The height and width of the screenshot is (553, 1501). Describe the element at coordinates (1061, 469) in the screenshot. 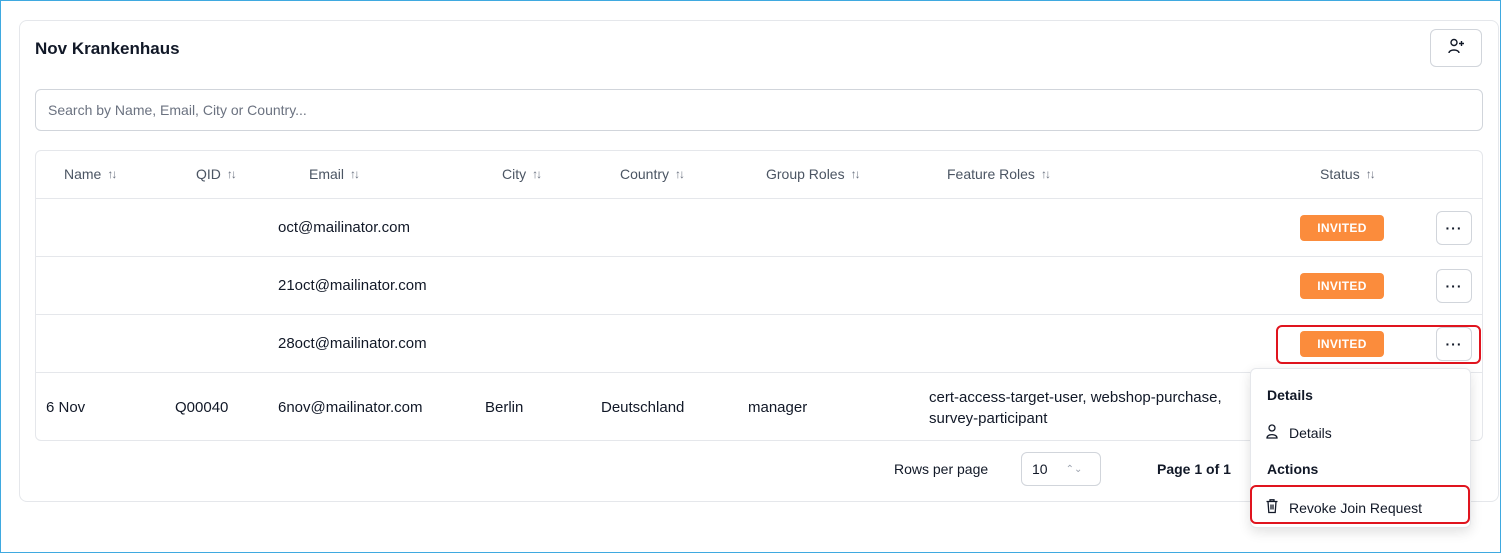

I see `rows-per-page-select: 10 ⌃⌄` at that location.